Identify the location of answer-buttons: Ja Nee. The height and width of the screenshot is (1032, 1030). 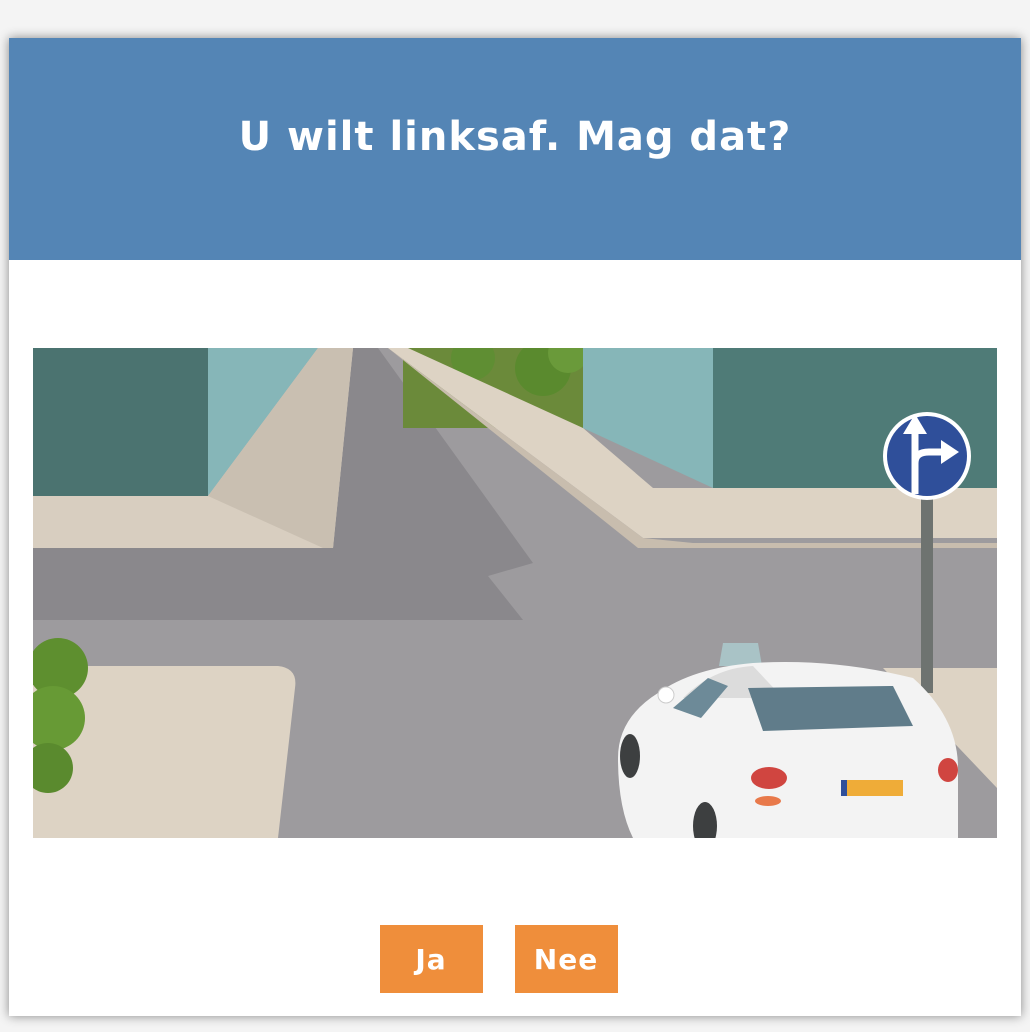
(515, 959).